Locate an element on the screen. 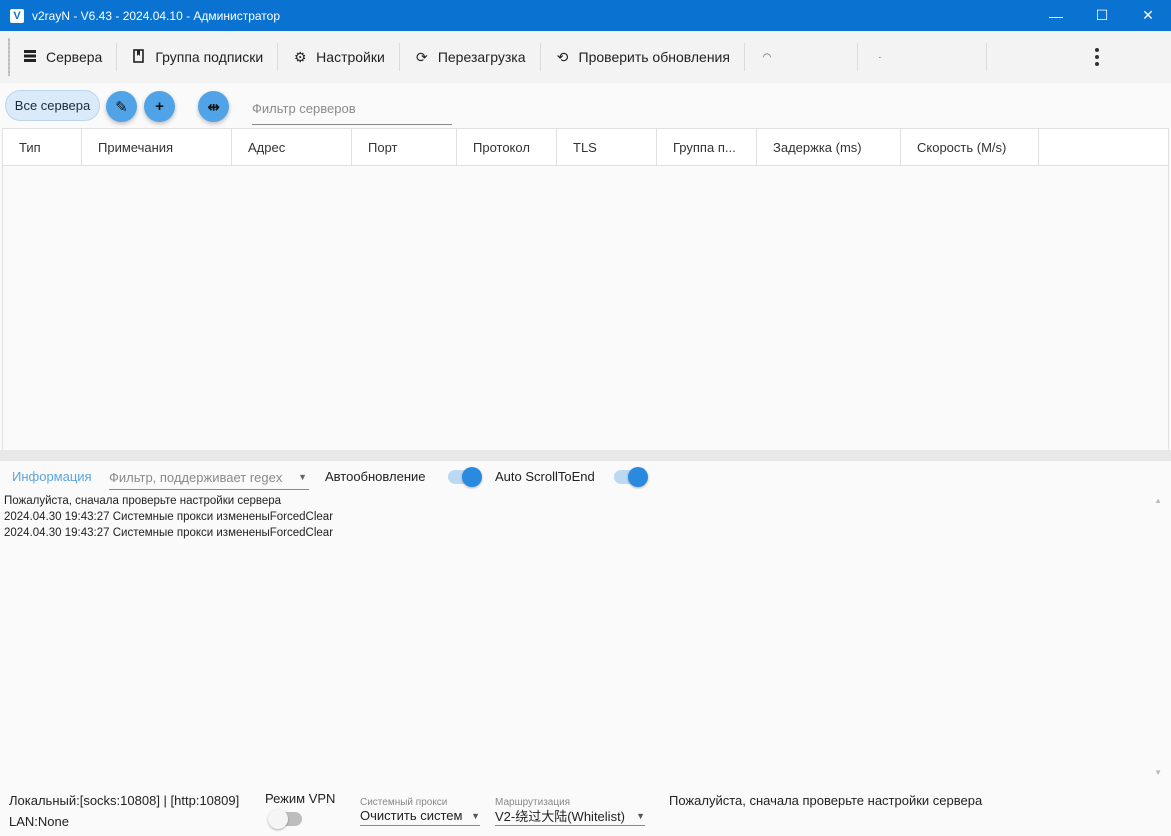 The image size is (1171, 836). reload-label: Перезагрузка is located at coordinates (481, 57).